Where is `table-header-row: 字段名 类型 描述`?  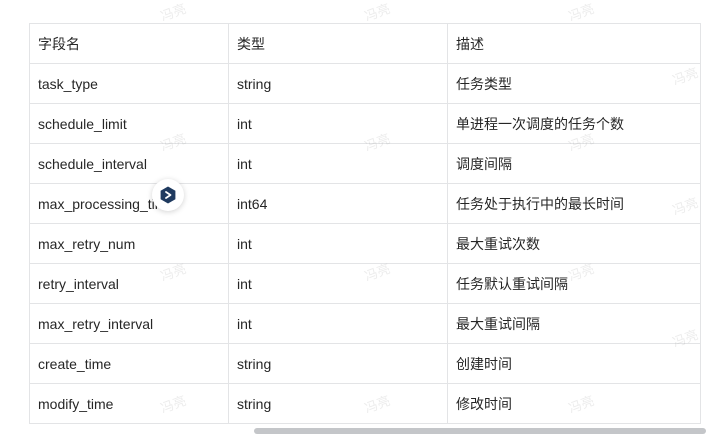 table-header-row: 字段名 类型 描述 is located at coordinates (365, 43).